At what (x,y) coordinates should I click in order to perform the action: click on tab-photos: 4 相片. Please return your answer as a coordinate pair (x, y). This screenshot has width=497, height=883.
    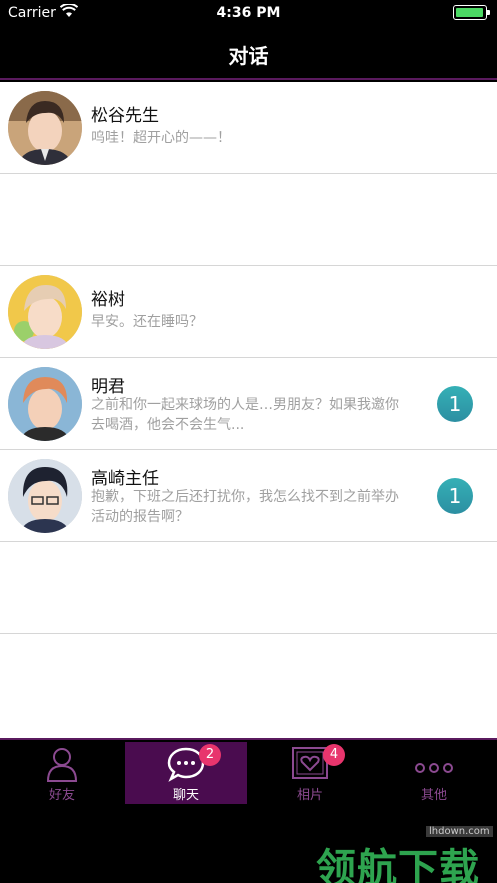
    Looking at the image, I should click on (310, 773).